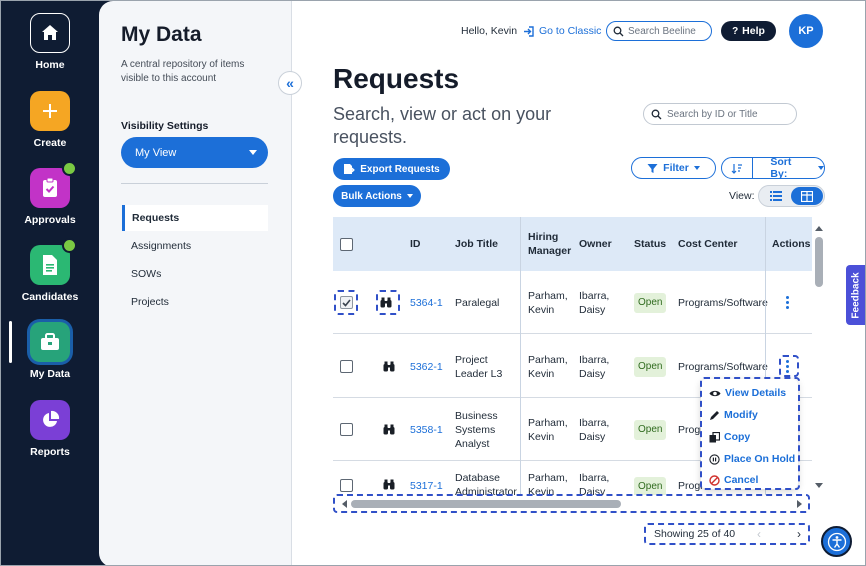  I want to click on vertical-scroll-thumb, so click(819, 262).